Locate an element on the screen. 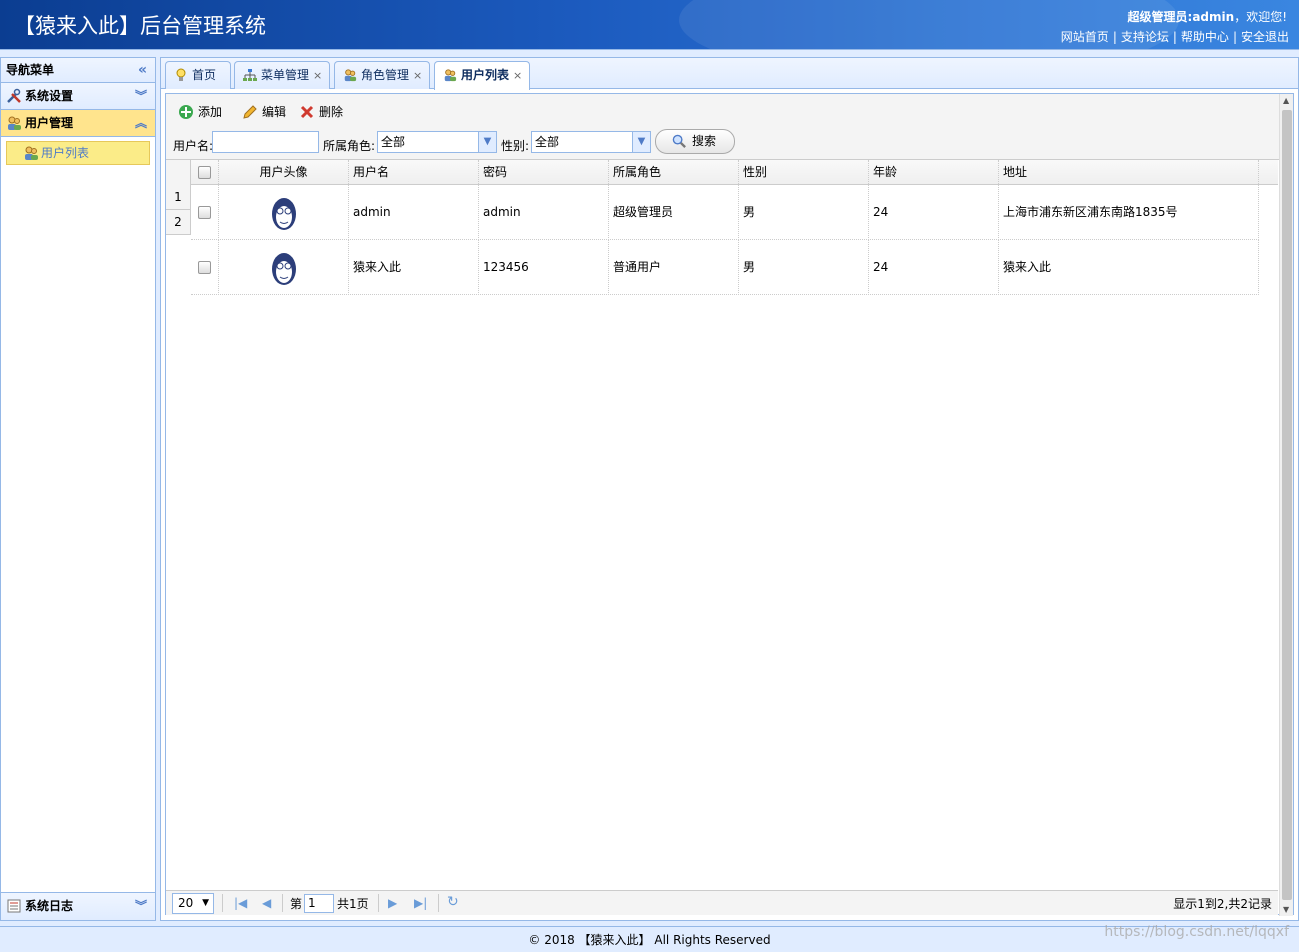 The image size is (1299, 952). welcome-suffix: ，欢迎您! is located at coordinates (1260, 17).